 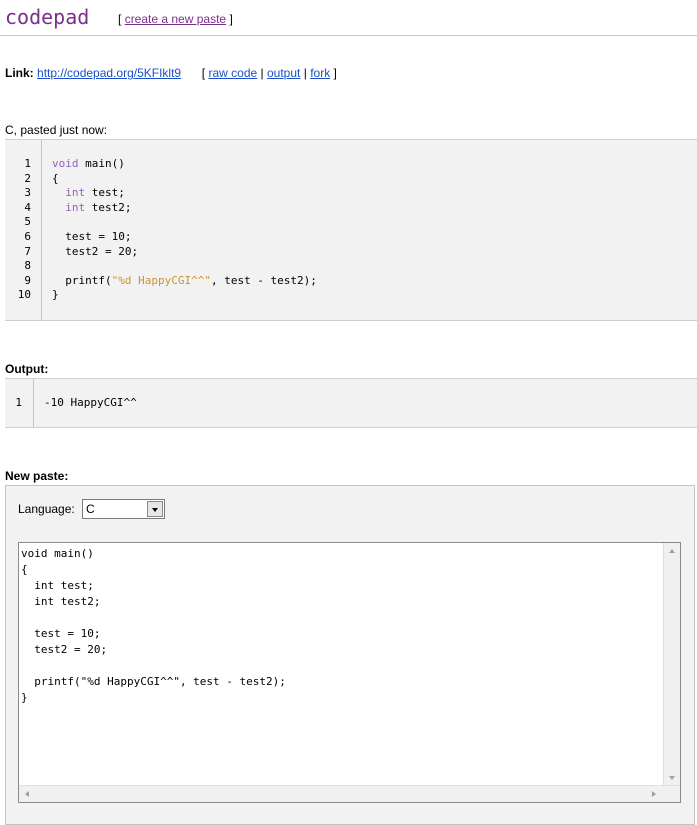 What do you see at coordinates (27, 369) in the screenshot?
I see `output-label: Output:` at bounding box center [27, 369].